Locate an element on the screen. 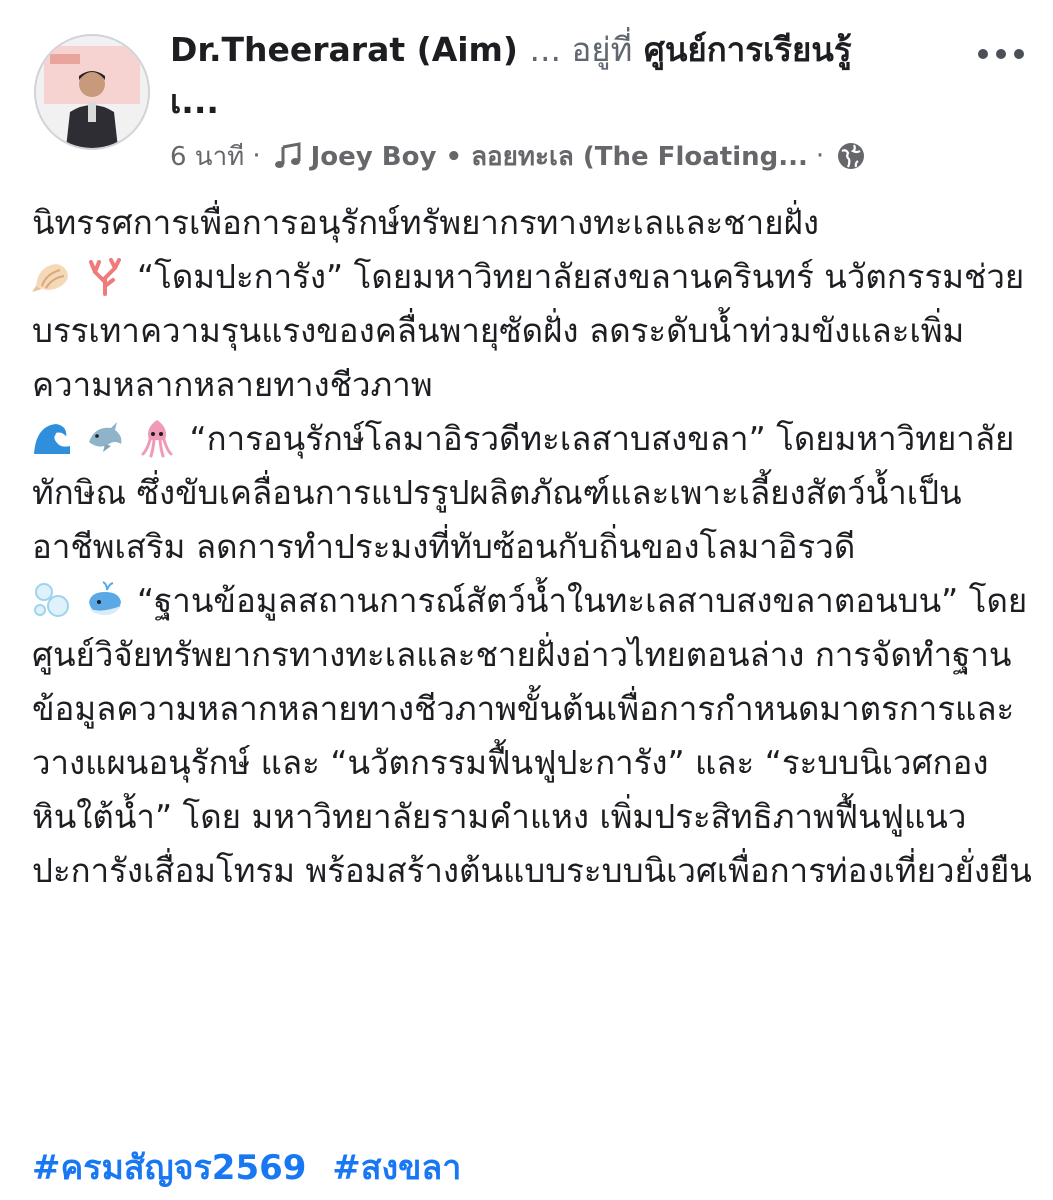 This screenshot has width=1053, height=1200. globe-icon is located at coordinates (851, 156).